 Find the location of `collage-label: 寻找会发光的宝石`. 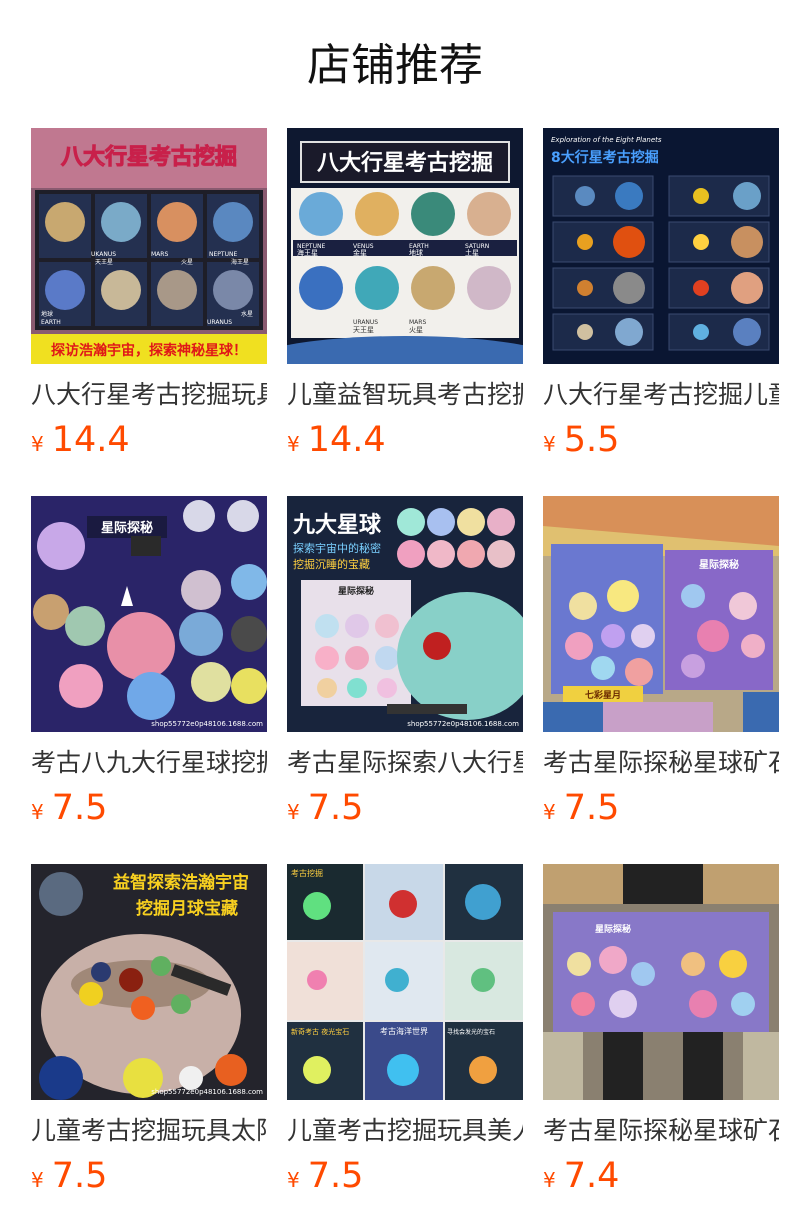

collage-label: 寻找会发光的宝石 is located at coordinates (471, 1032).